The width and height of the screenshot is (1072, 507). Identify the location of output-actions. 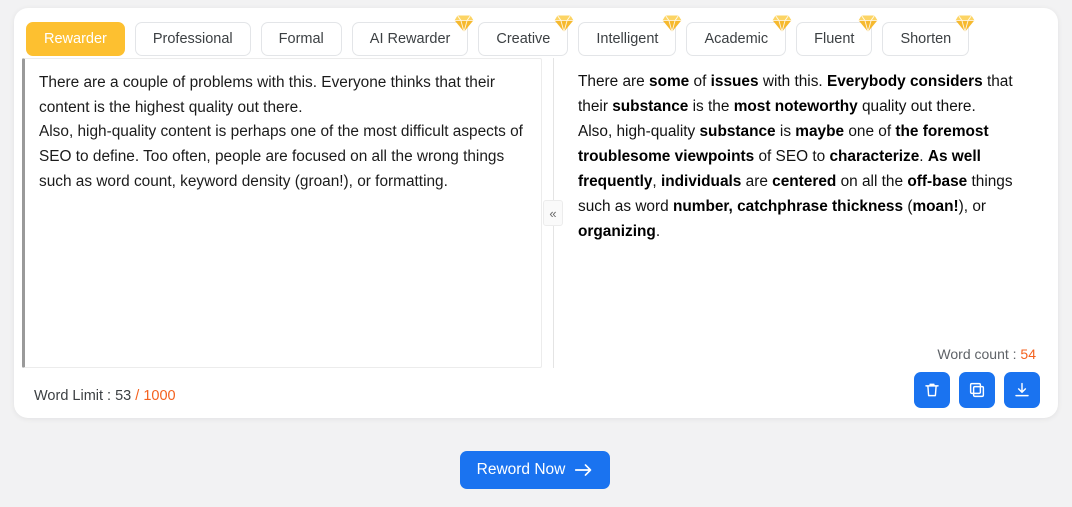
(977, 390).